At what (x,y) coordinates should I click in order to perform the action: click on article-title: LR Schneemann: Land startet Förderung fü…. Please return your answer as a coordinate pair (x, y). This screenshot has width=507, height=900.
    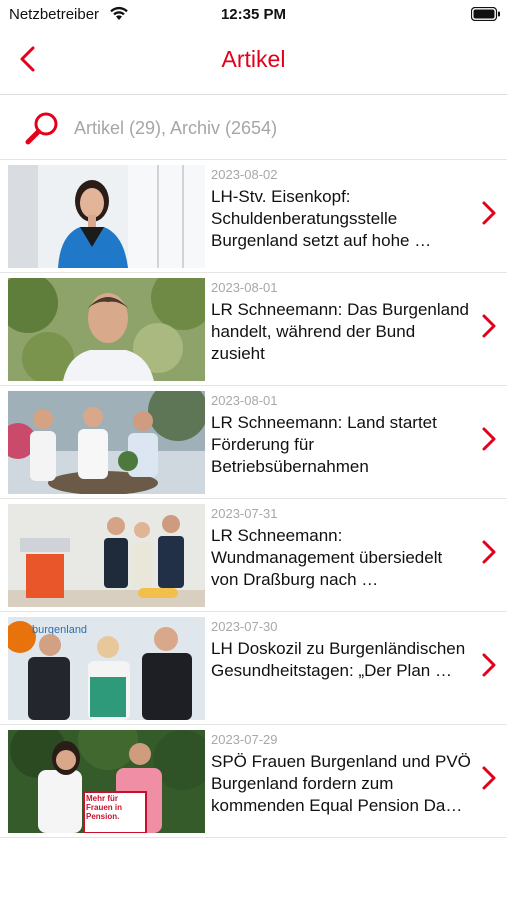
    Looking at the image, I should click on (324, 444).